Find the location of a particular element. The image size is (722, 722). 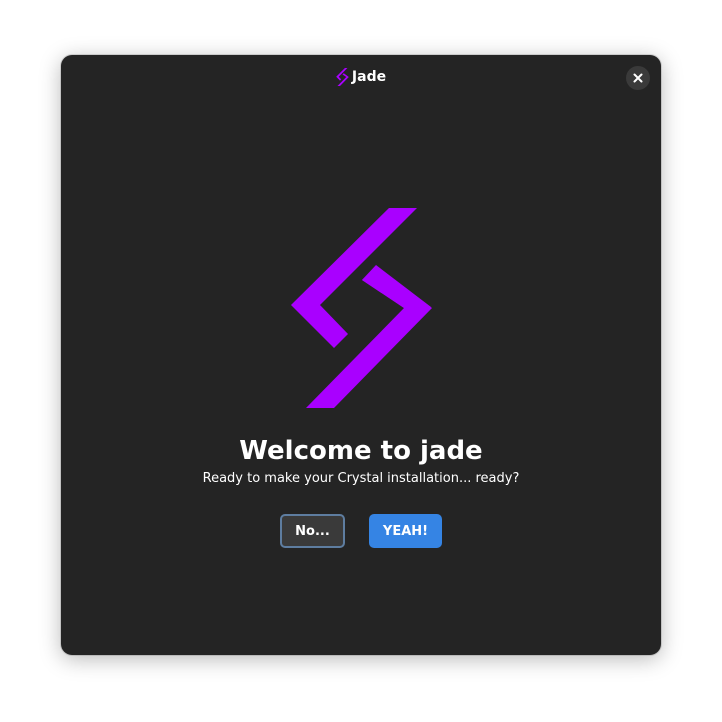

close-button is located at coordinates (638, 78).